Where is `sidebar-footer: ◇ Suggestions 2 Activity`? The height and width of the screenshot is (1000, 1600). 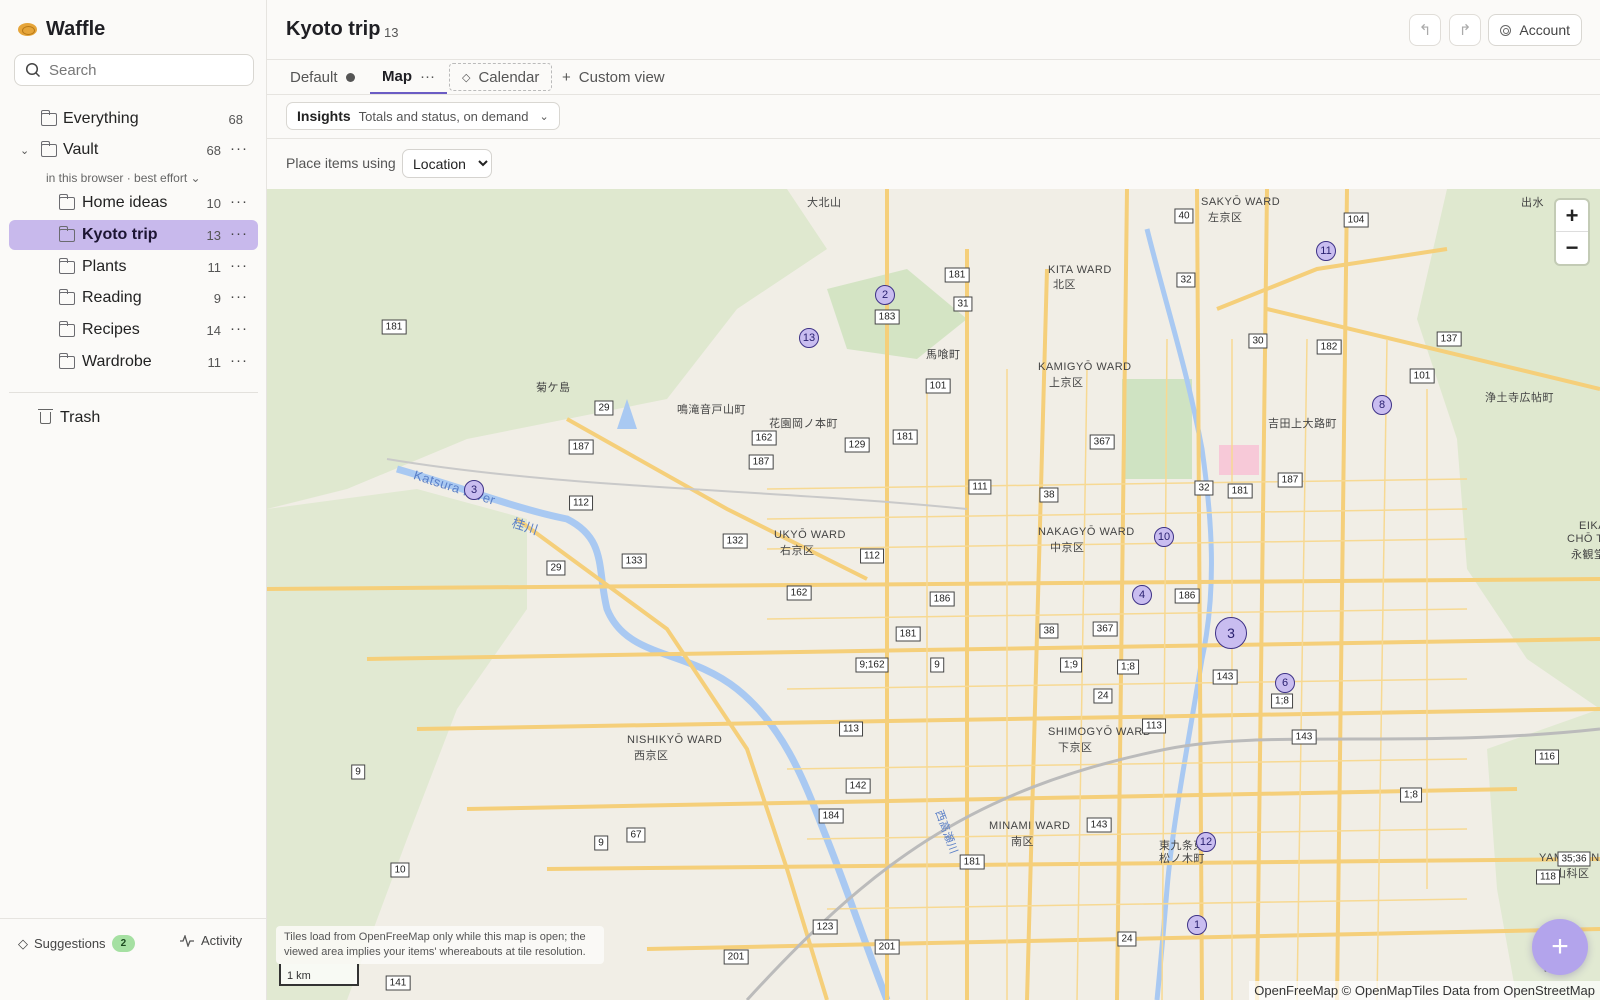
sidebar-footer: ◇ Suggestions 2 Activity is located at coordinates (133, 959).